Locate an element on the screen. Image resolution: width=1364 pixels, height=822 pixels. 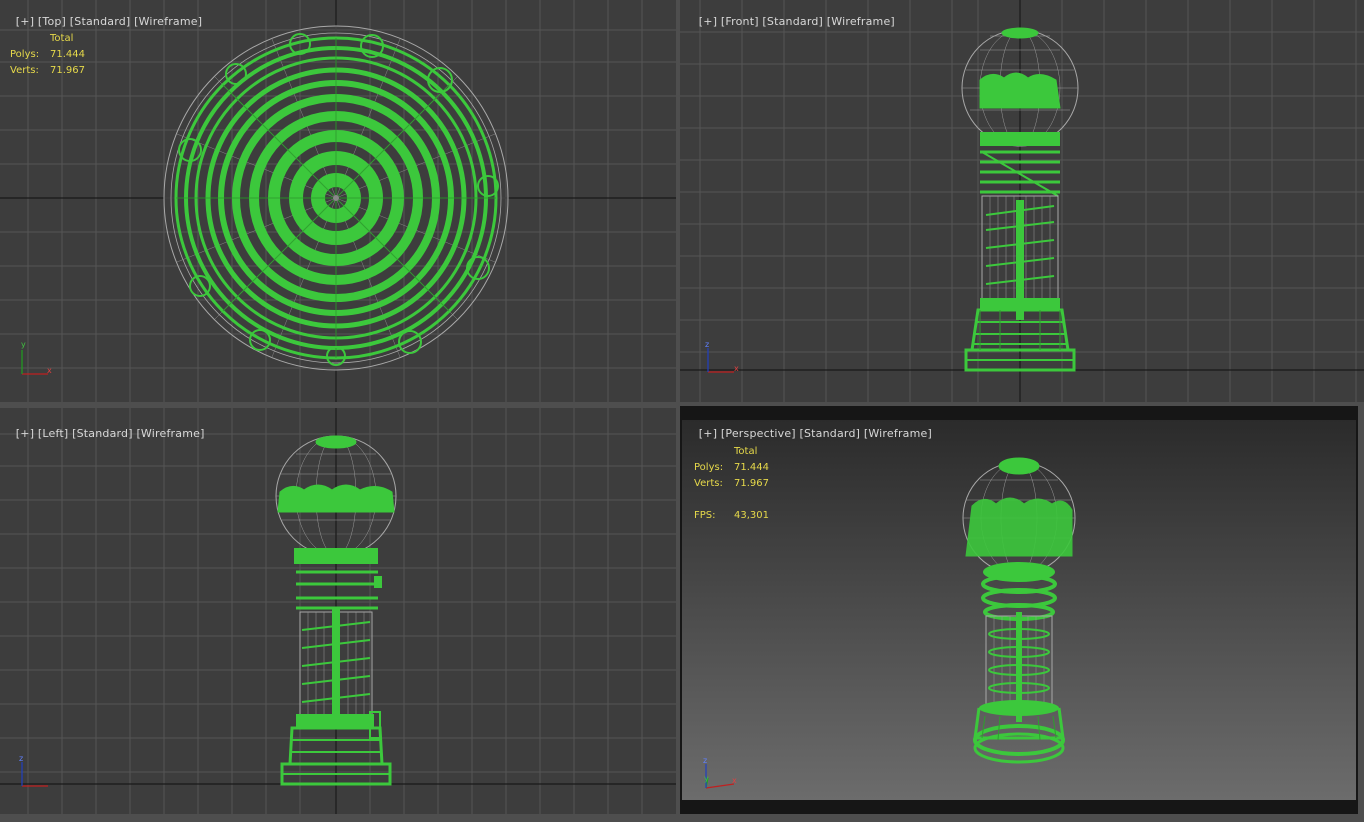
view-type-menu: [Top] is located at coordinates (52, 21).